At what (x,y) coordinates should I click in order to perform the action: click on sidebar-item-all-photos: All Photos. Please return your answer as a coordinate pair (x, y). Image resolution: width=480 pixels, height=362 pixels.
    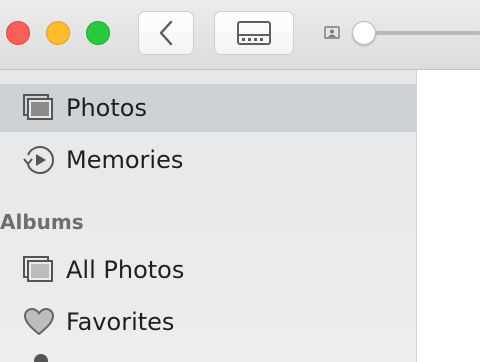
    Looking at the image, I should click on (208, 270).